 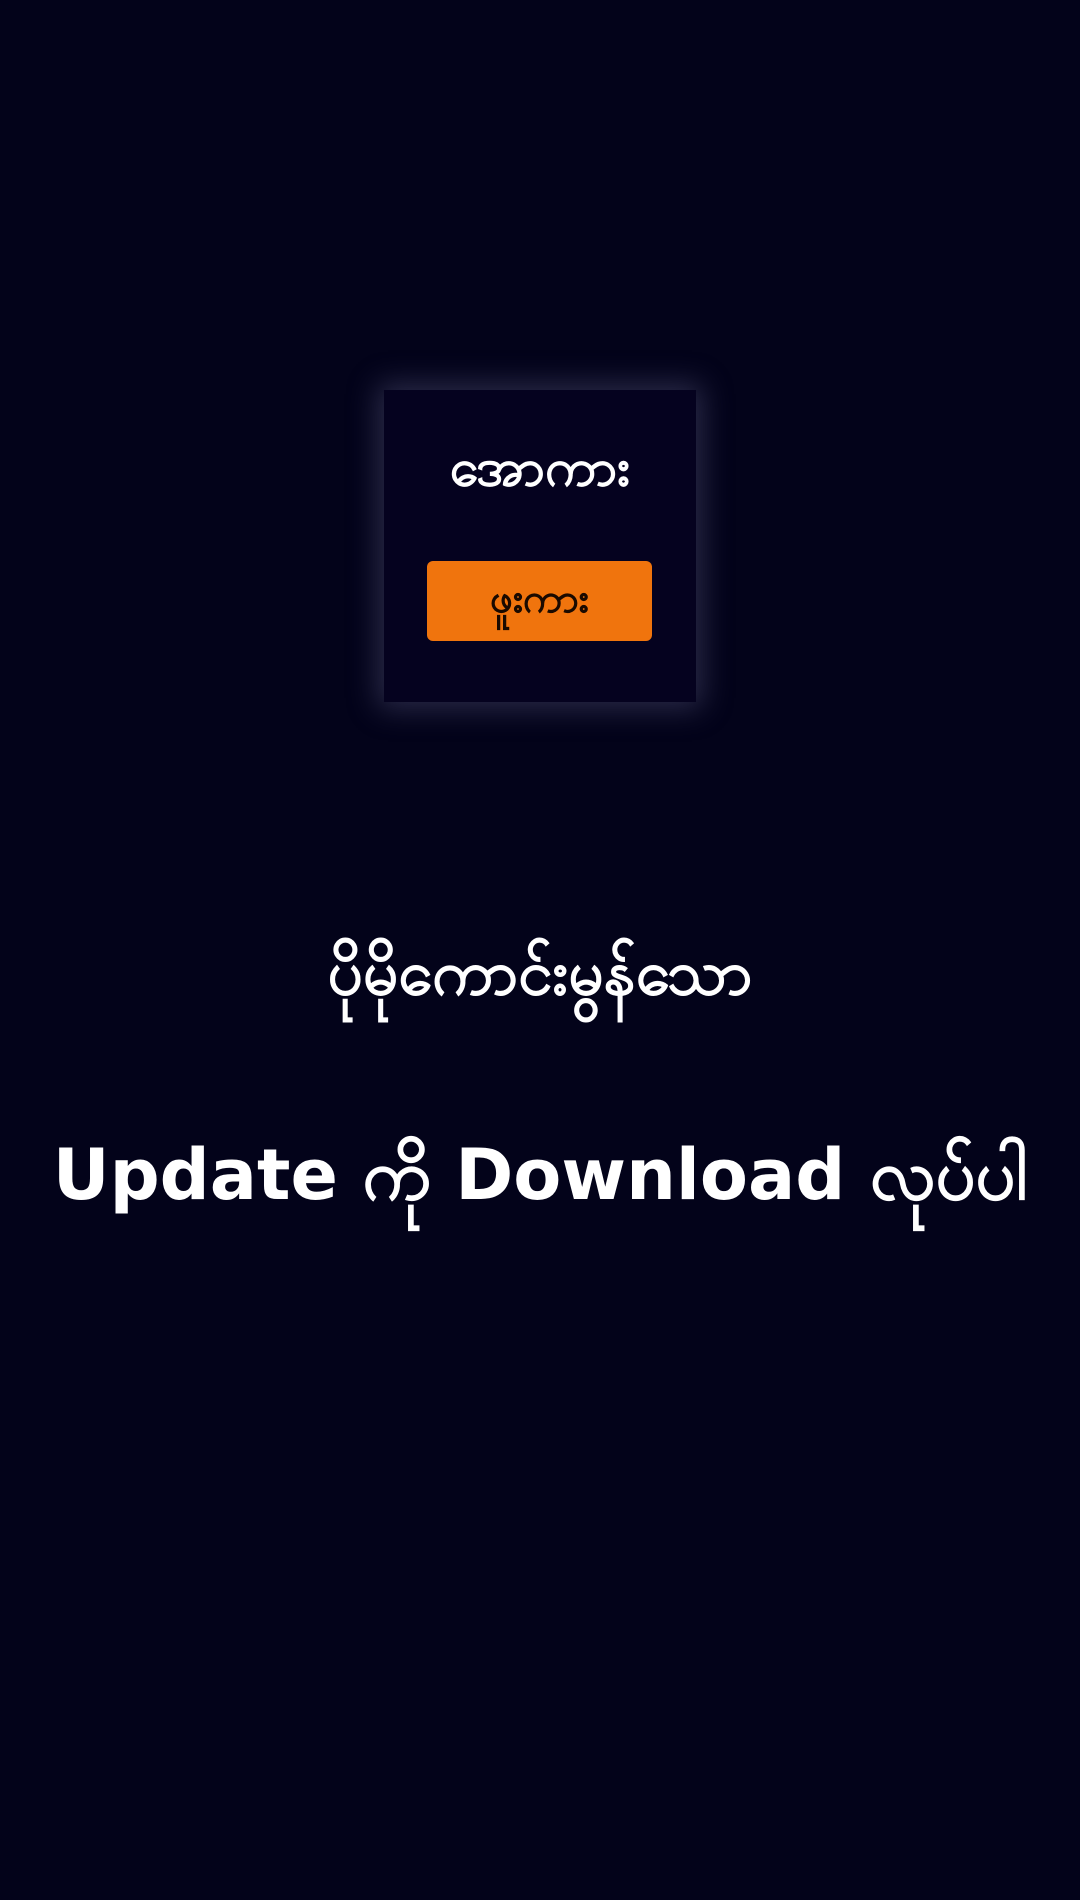 What do you see at coordinates (540, 468) in the screenshot?
I see `logo-title: အောကား` at bounding box center [540, 468].